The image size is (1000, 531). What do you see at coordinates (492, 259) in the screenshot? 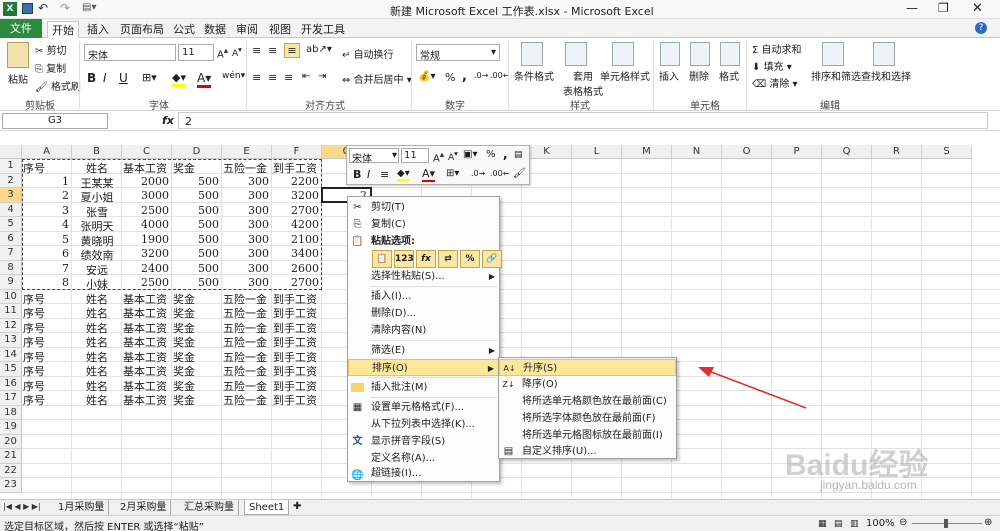
I see `paste-link-icon: 🔗` at bounding box center [492, 259].